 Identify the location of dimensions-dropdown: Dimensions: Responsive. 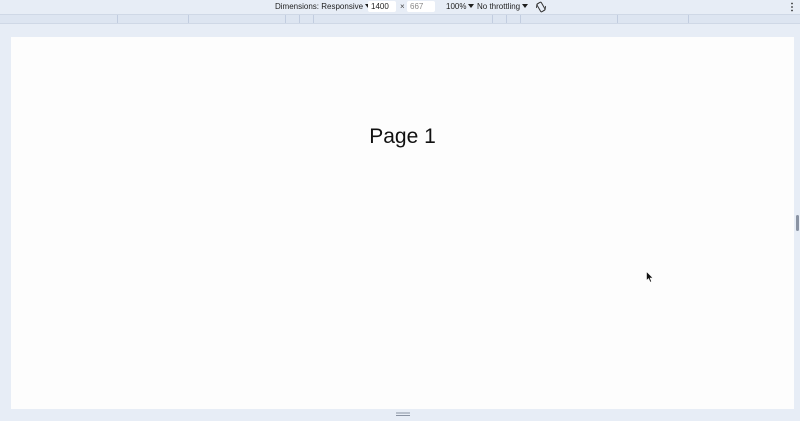
(323, 7).